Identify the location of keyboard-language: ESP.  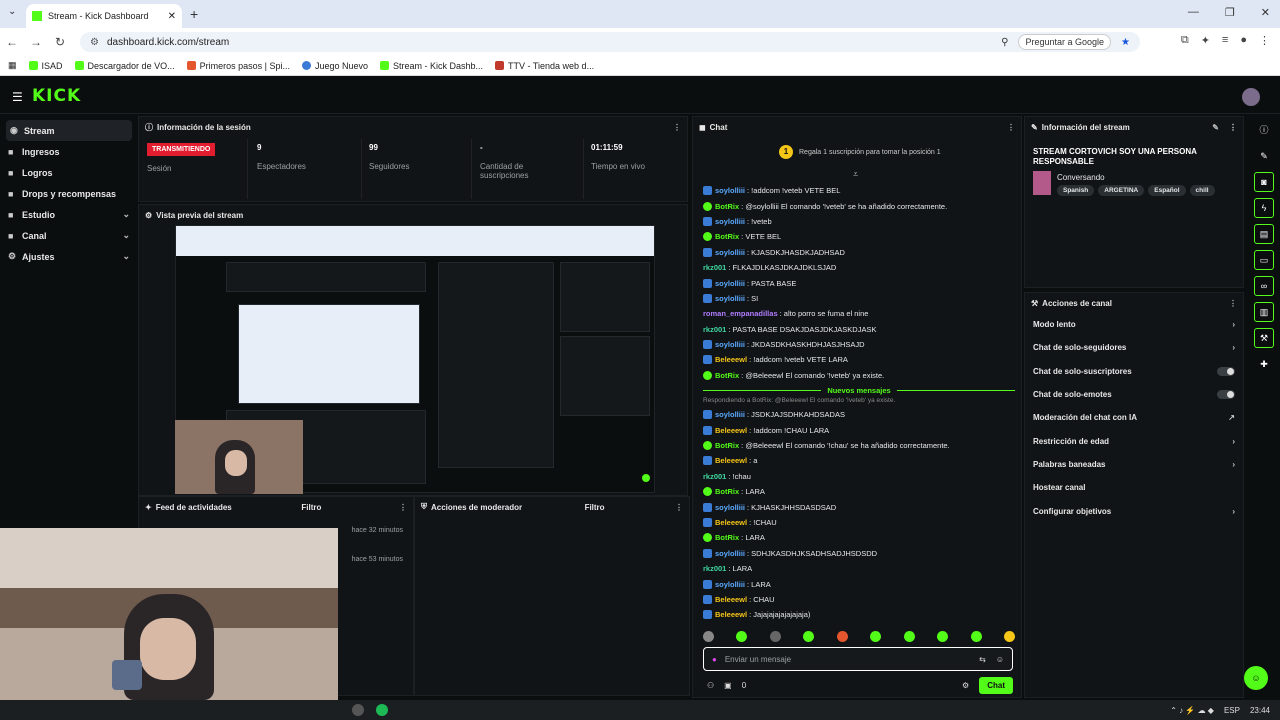
(1232, 710).